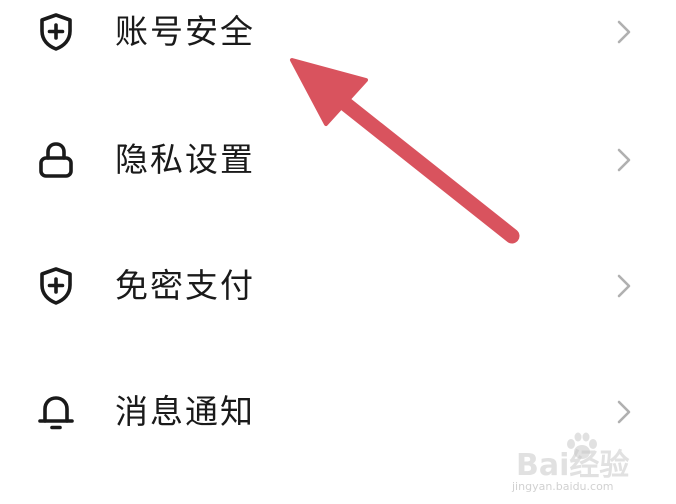 The height and width of the screenshot is (504, 676). Describe the element at coordinates (185, 285) in the screenshot. I see `menu-item-label: 免密支付` at that location.